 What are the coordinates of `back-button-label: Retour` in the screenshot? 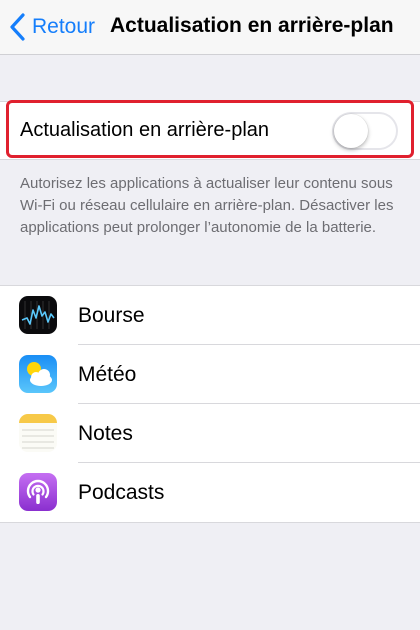 It's located at (64, 26).